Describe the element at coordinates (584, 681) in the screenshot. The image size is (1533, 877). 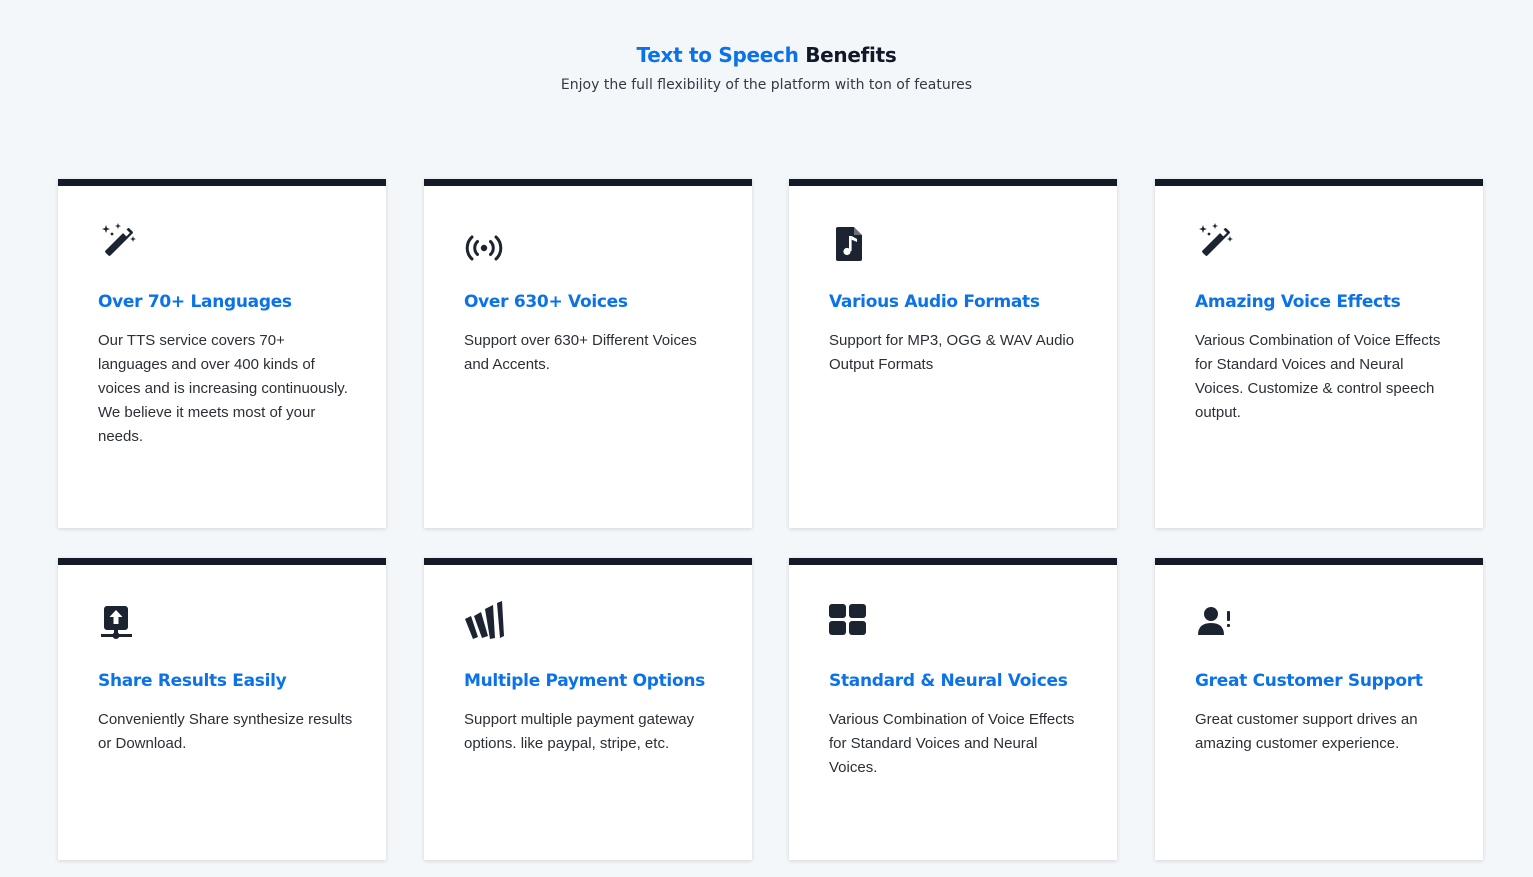
I see `card-title: Multiple Payment Options` at that location.